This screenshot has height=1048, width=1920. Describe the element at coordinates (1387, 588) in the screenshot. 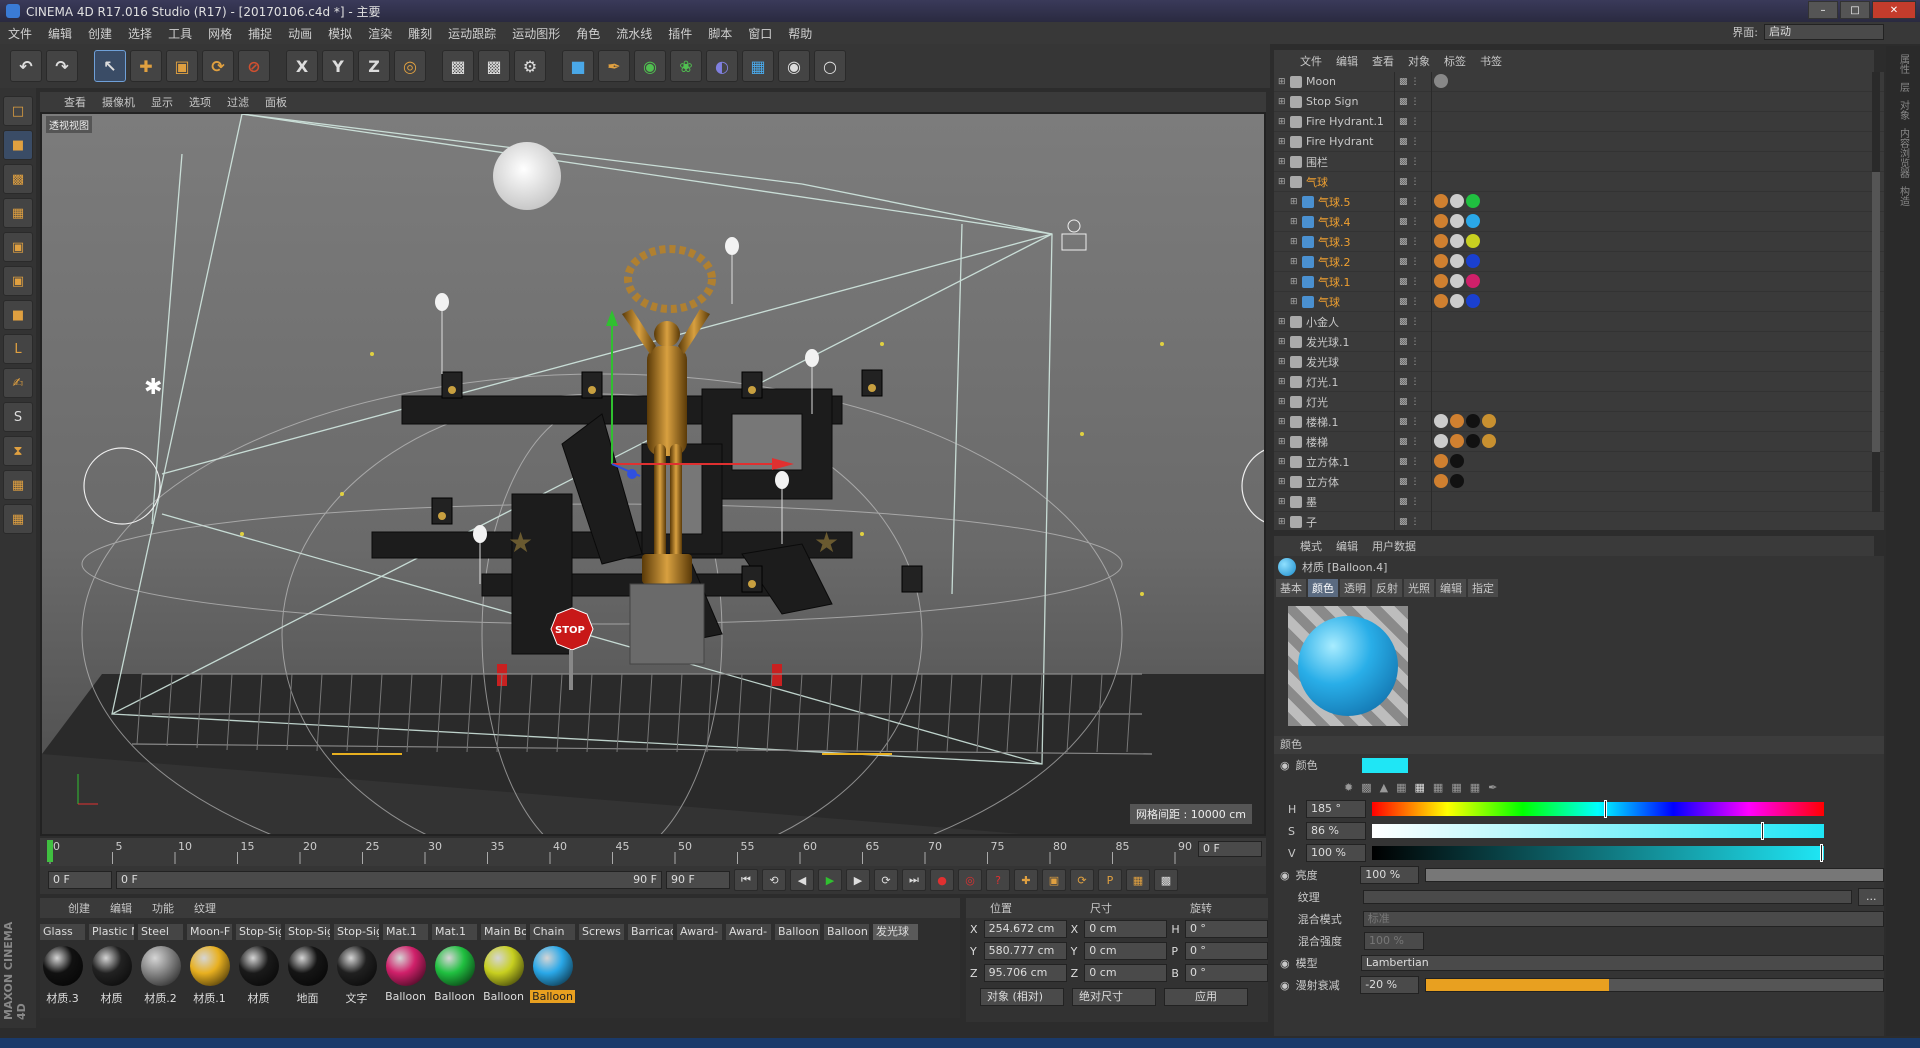

I see `attribute-tab: 反射` at that location.